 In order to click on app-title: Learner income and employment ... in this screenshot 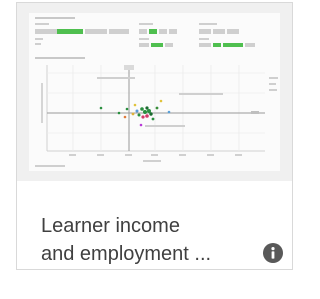, I will do `click(147, 240)`.